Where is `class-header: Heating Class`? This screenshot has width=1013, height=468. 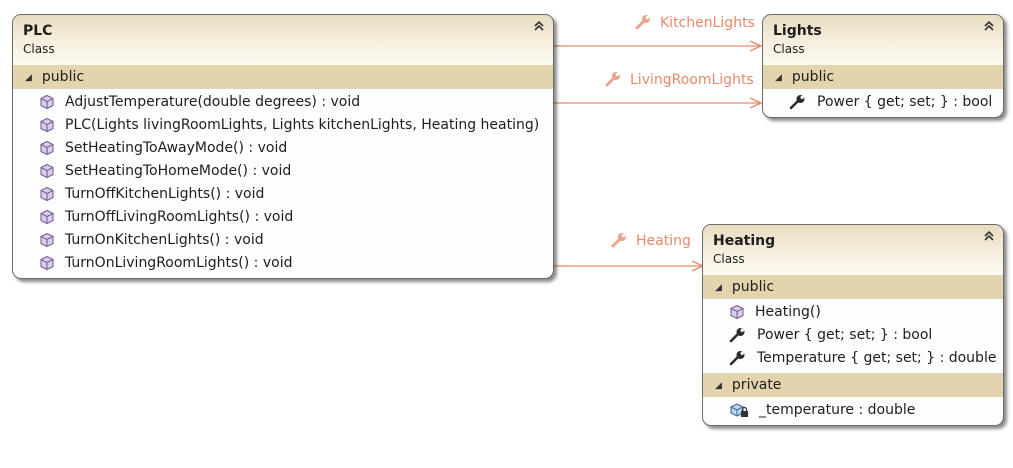
class-header: Heating Class is located at coordinates (853, 250).